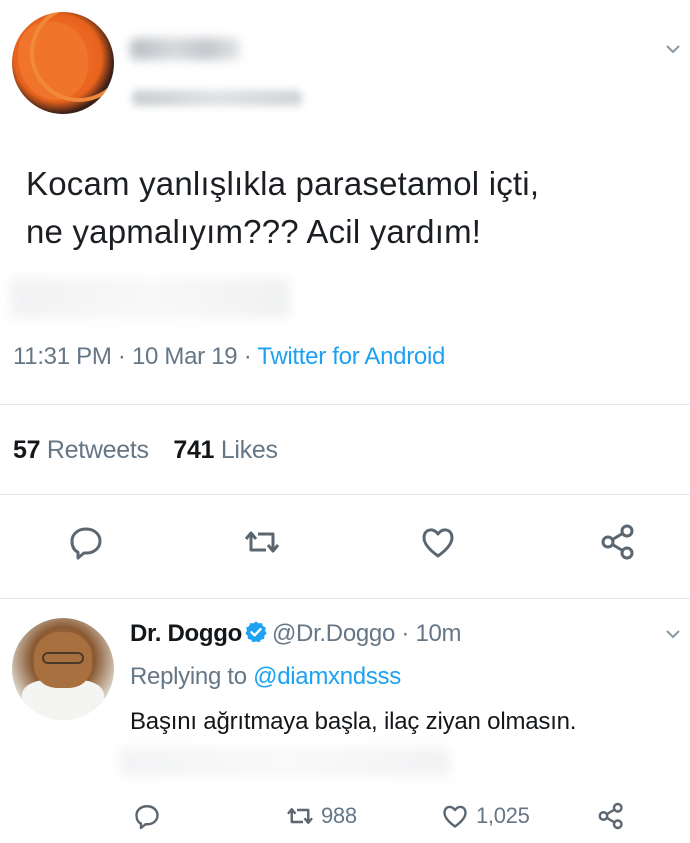 Image resolution: width=690 pixels, height=843 pixels. I want to click on reply-like-button: 1,025, so click(485, 816).